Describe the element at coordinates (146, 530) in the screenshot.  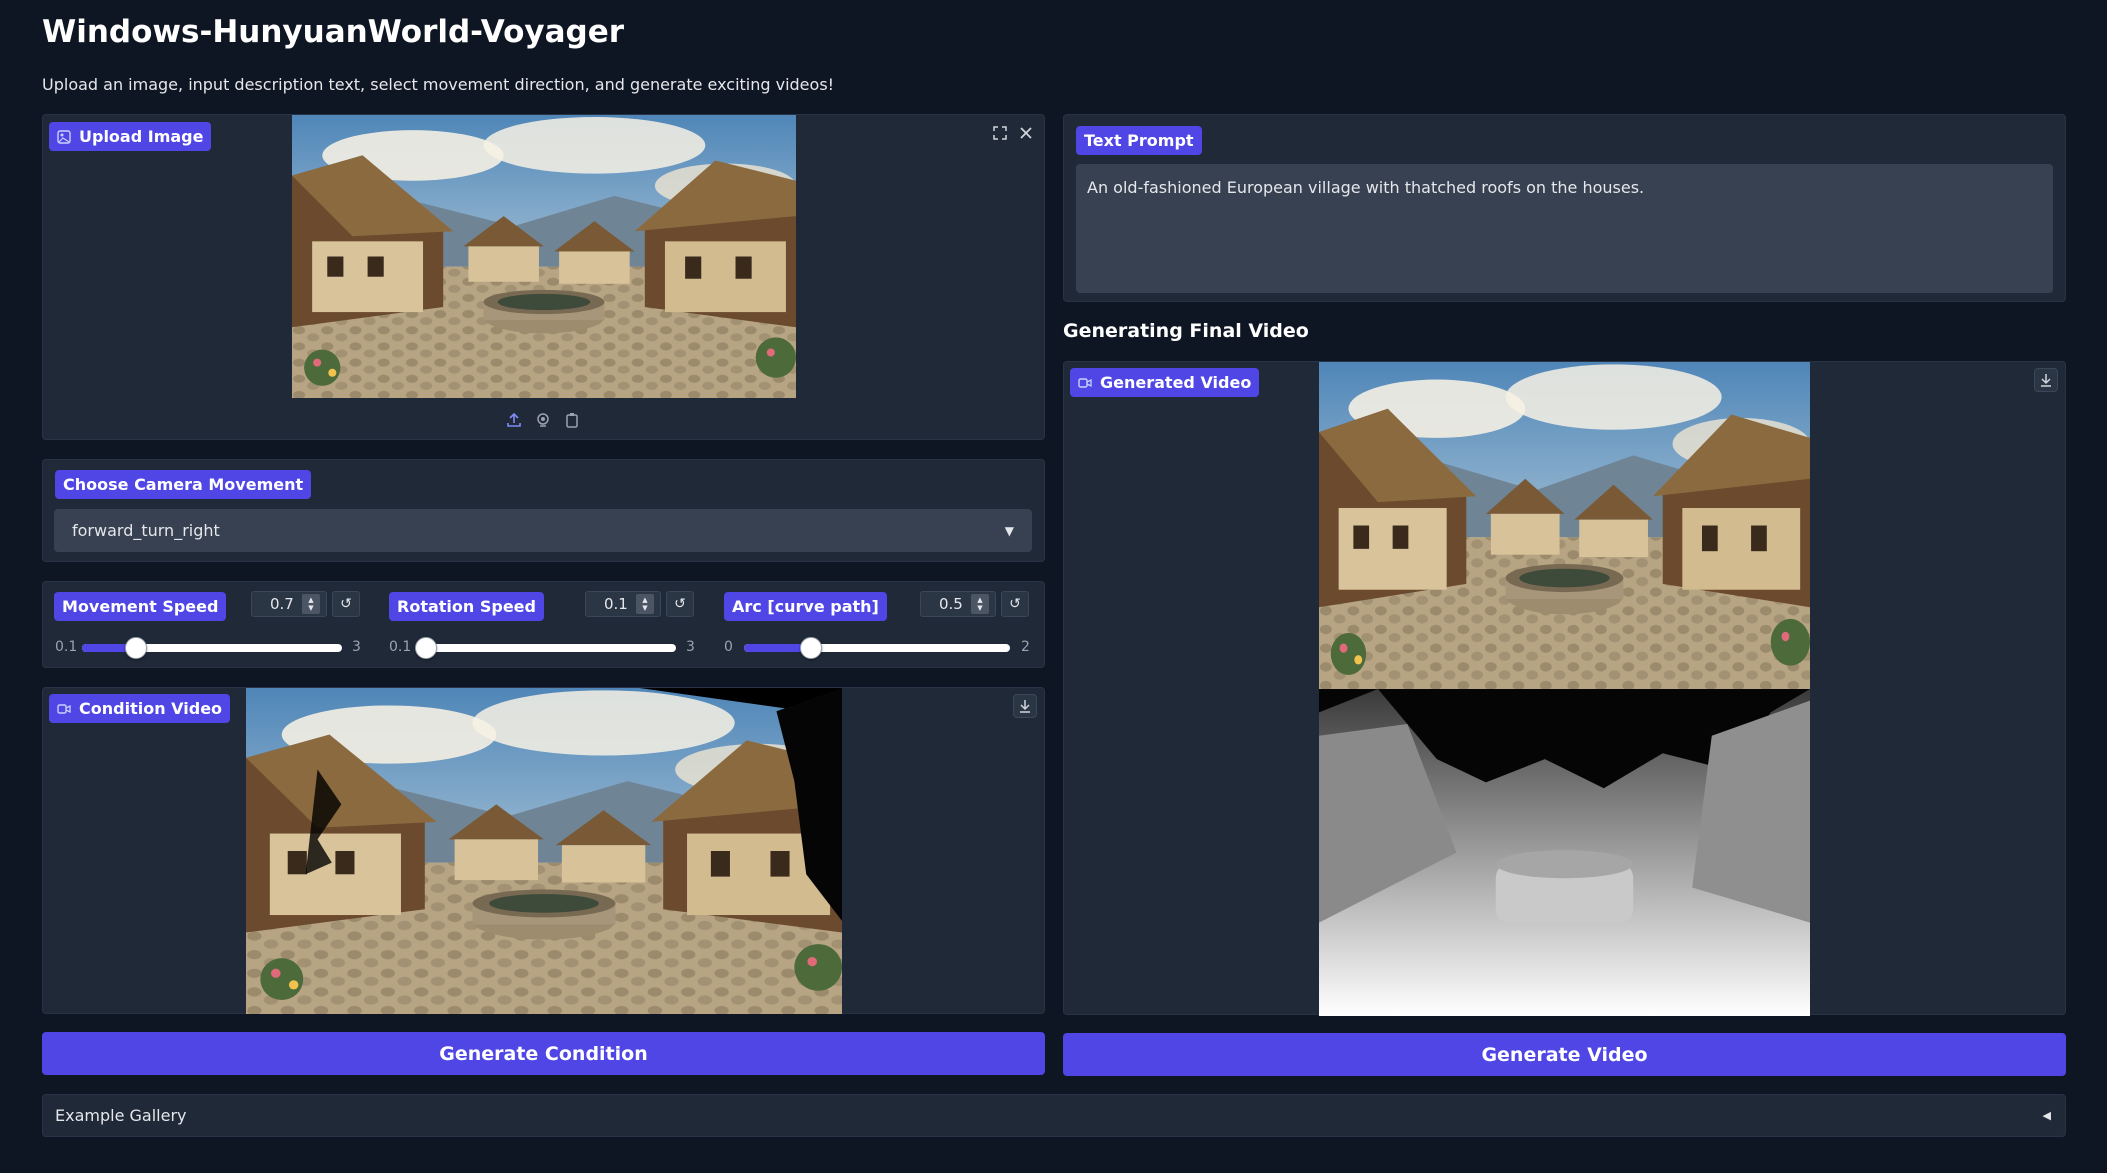
I see `camera-movement-value: forward_turn_right` at that location.